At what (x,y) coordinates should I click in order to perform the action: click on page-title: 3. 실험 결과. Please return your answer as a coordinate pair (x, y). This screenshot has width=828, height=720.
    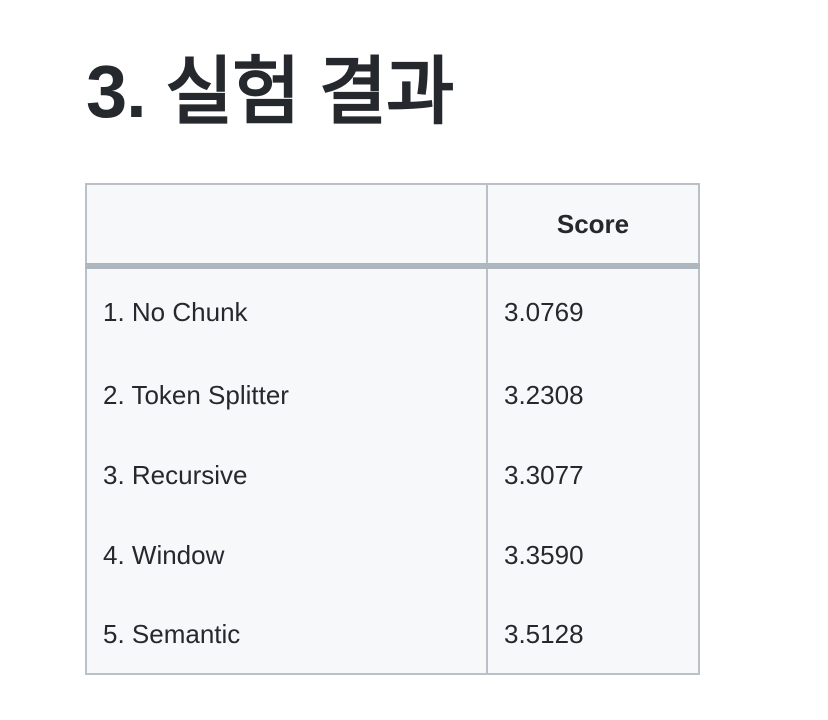
    Looking at the image, I should click on (270, 91).